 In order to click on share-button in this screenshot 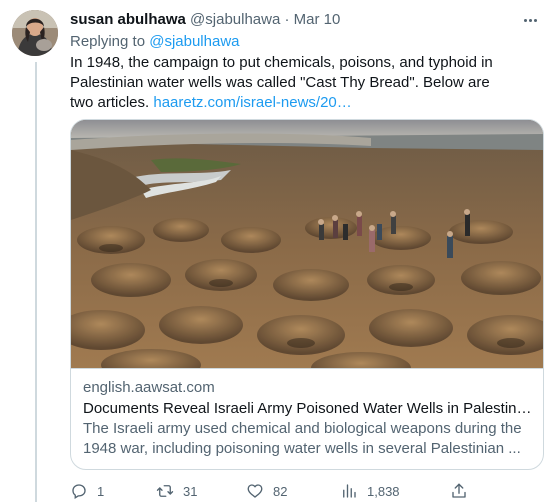, I will do `click(463, 491)`.